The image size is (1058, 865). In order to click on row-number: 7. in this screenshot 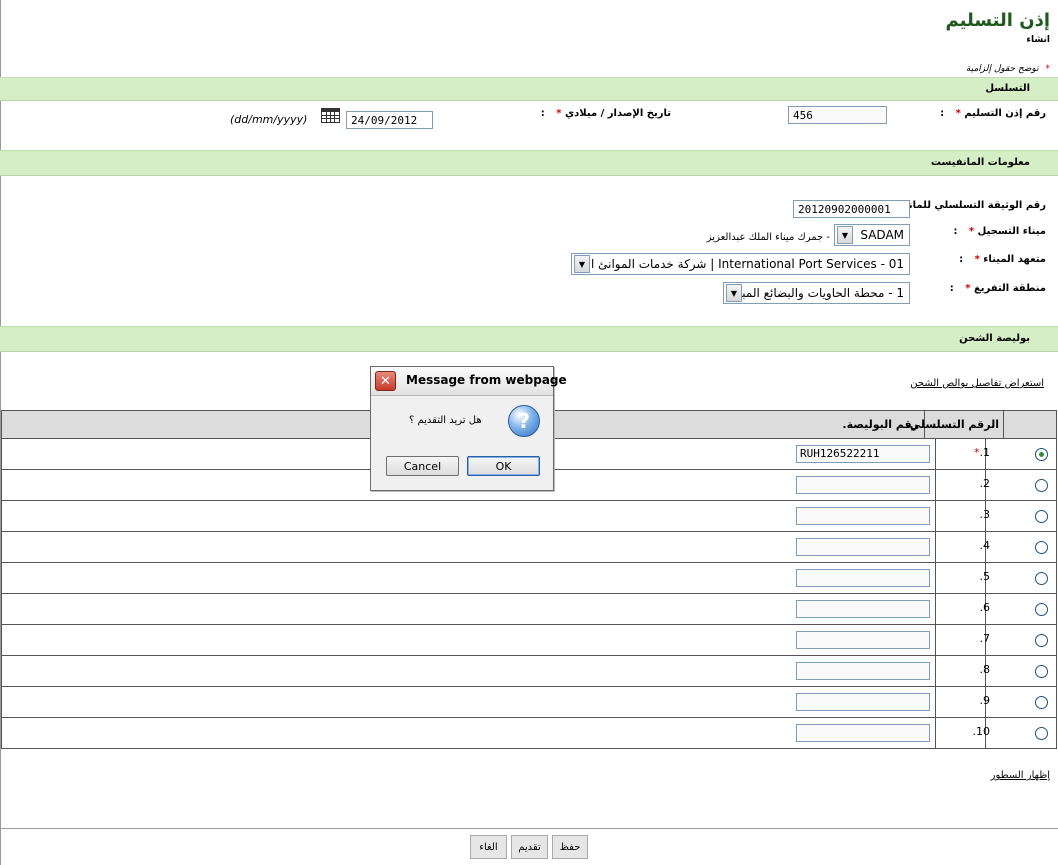, I will do `click(985, 638)`.